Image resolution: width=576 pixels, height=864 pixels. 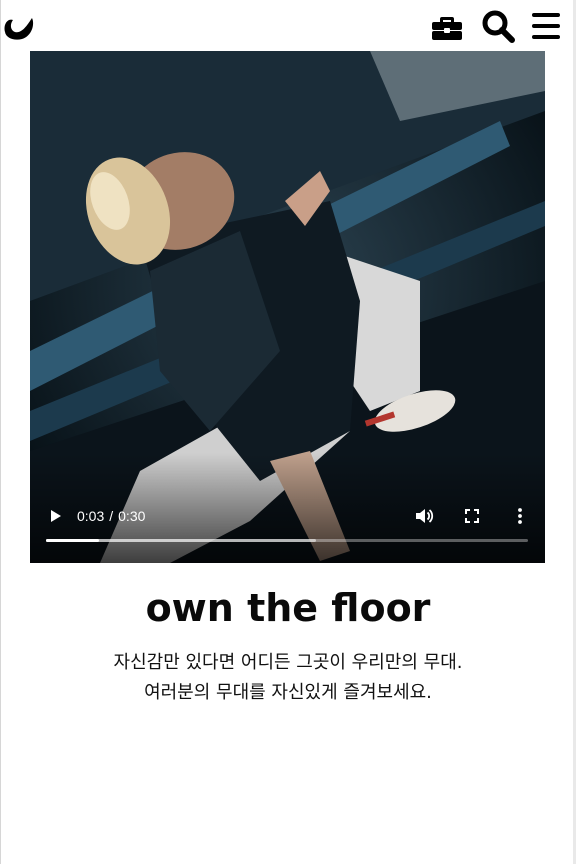 I want to click on description-line-1: 자신감만 있다면 어디든 그곳이 우리만의 무대., so click(x=288, y=662).